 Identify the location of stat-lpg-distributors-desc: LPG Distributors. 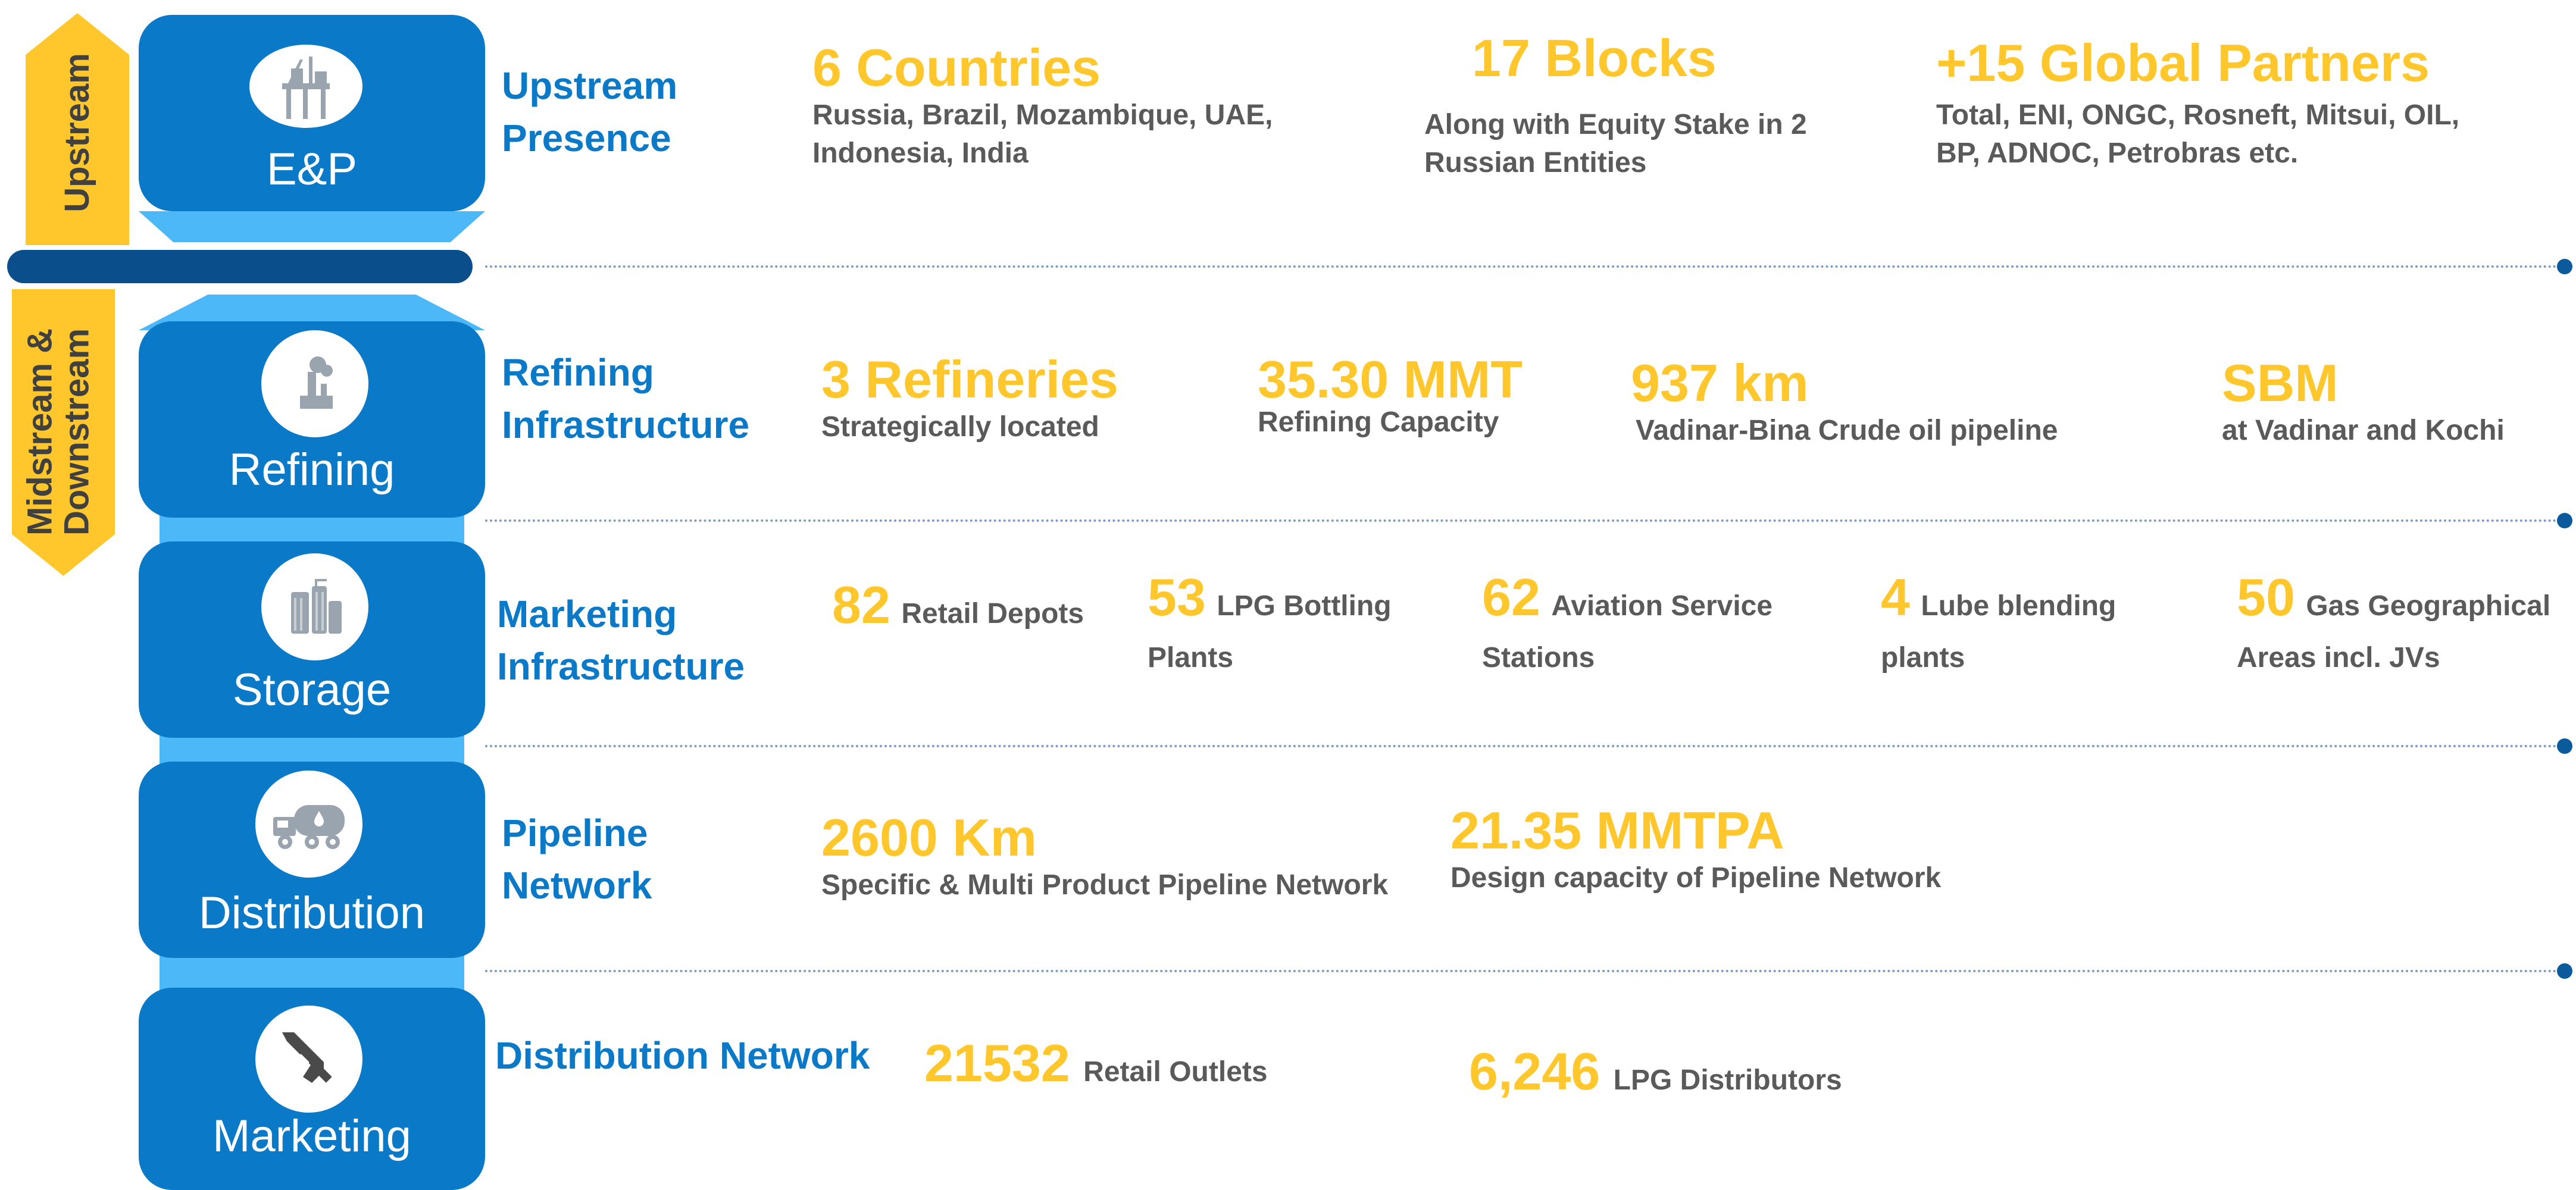
(1727, 1080).